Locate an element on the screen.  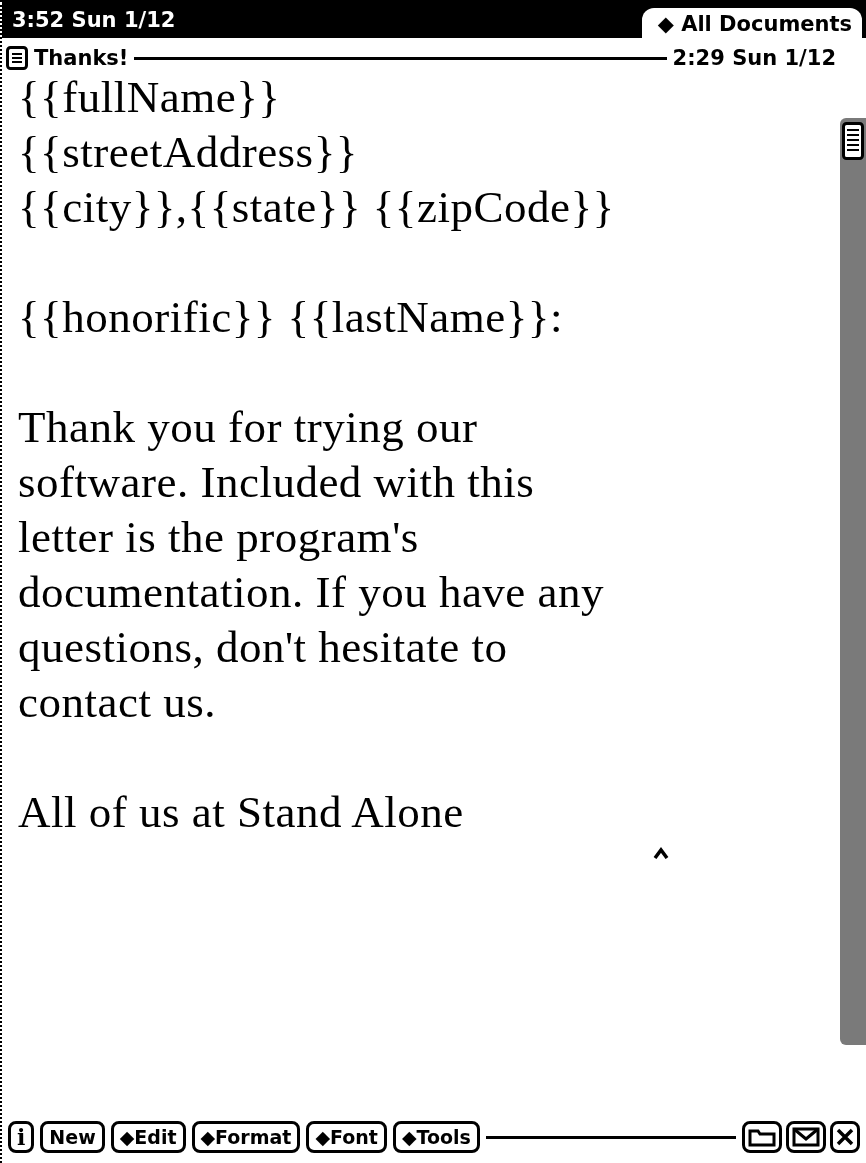
folder-tab: ◆ All Documents is located at coordinates (751, 23).